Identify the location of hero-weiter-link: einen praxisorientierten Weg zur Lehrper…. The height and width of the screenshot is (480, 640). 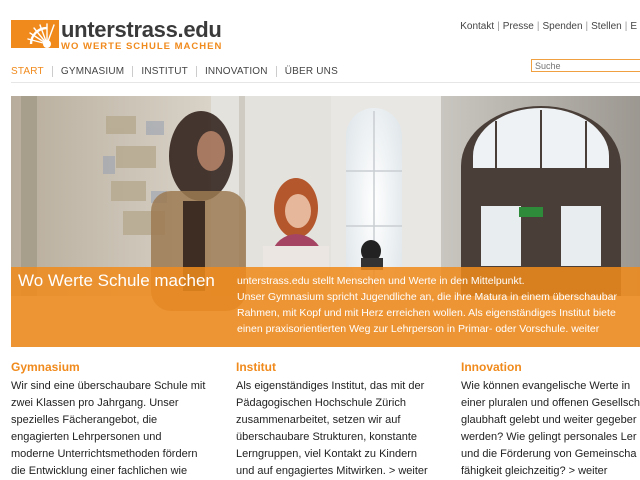
(438, 329).